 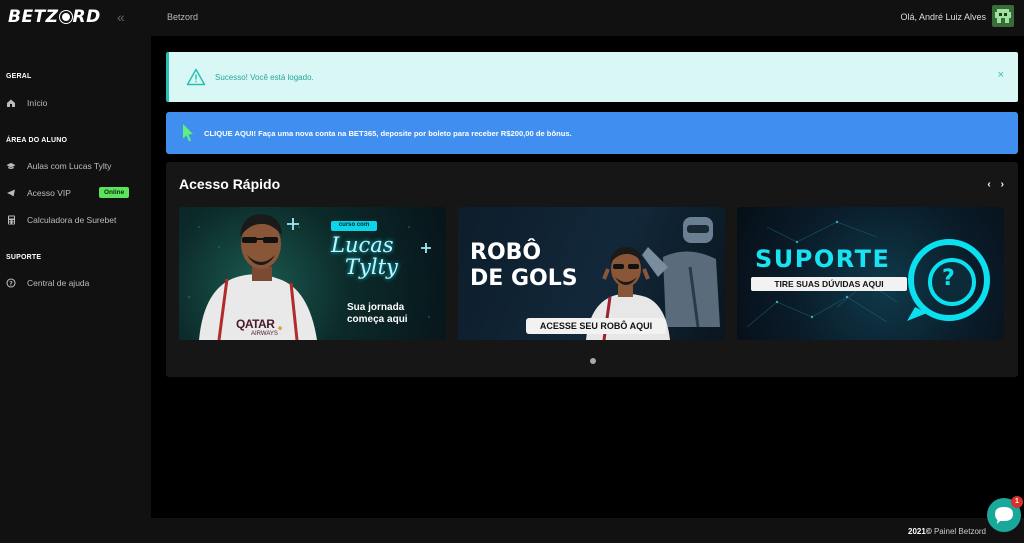 What do you see at coordinates (264, 77) in the screenshot?
I see `success-message: Sucesso! Você está logado.` at bounding box center [264, 77].